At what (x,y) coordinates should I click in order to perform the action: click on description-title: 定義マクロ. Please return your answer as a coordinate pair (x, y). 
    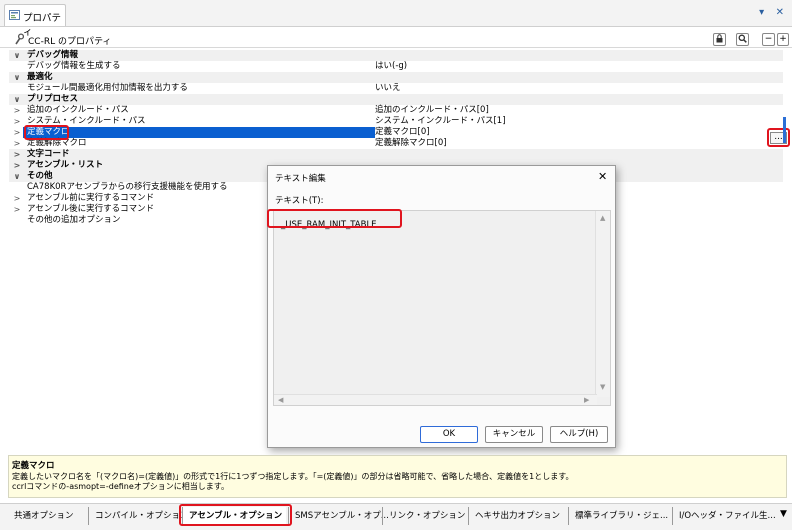
    Looking at the image, I should click on (33, 466).